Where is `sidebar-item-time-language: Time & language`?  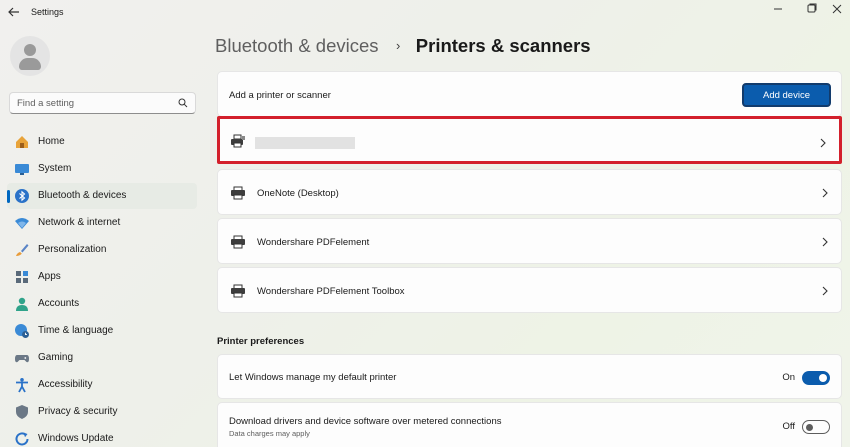 sidebar-item-time-language: Time & language is located at coordinates (102, 331).